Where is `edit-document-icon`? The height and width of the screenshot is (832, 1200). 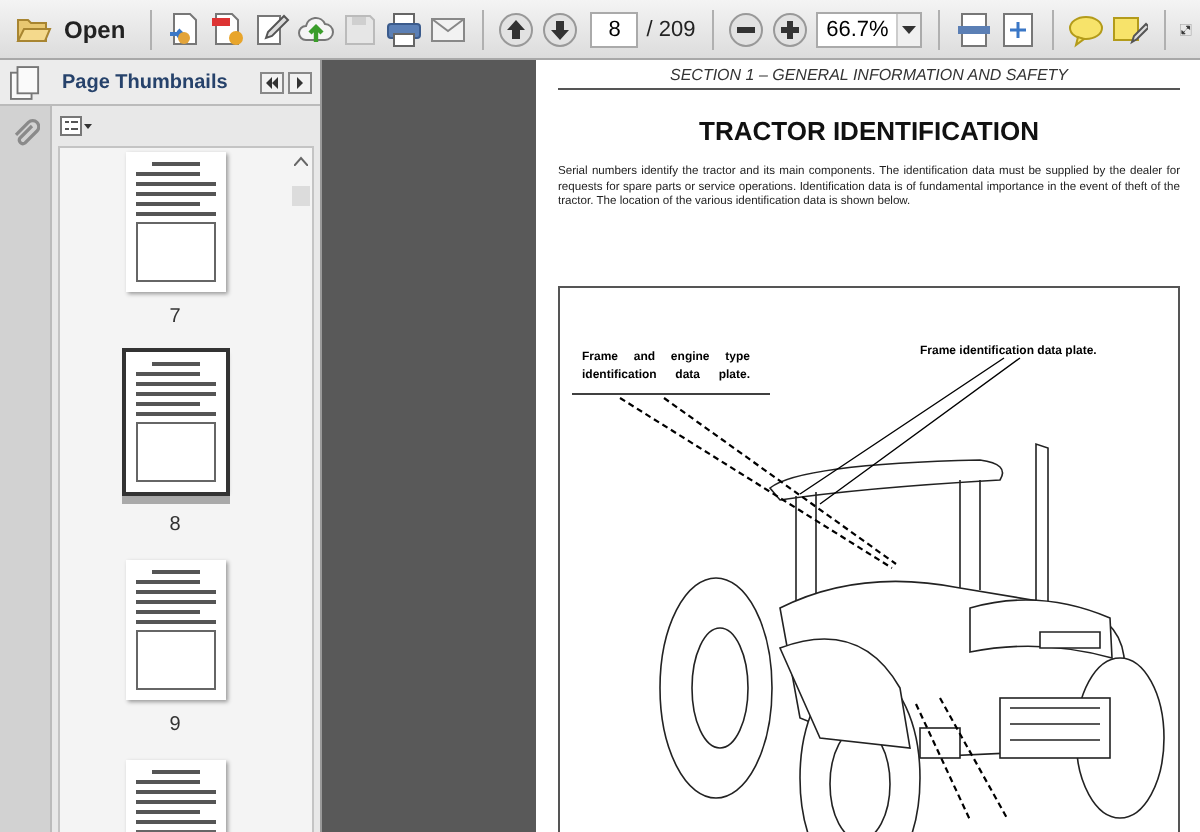 edit-document-icon is located at coordinates (271, 29).